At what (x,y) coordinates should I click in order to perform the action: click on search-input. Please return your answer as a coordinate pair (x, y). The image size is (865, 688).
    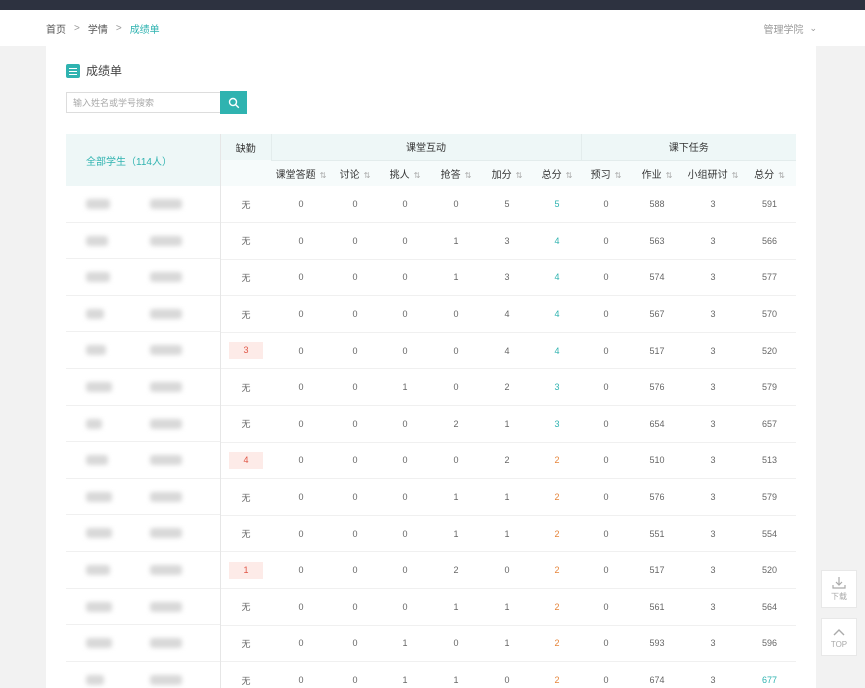
    Looking at the image, I should click on (143, 102).